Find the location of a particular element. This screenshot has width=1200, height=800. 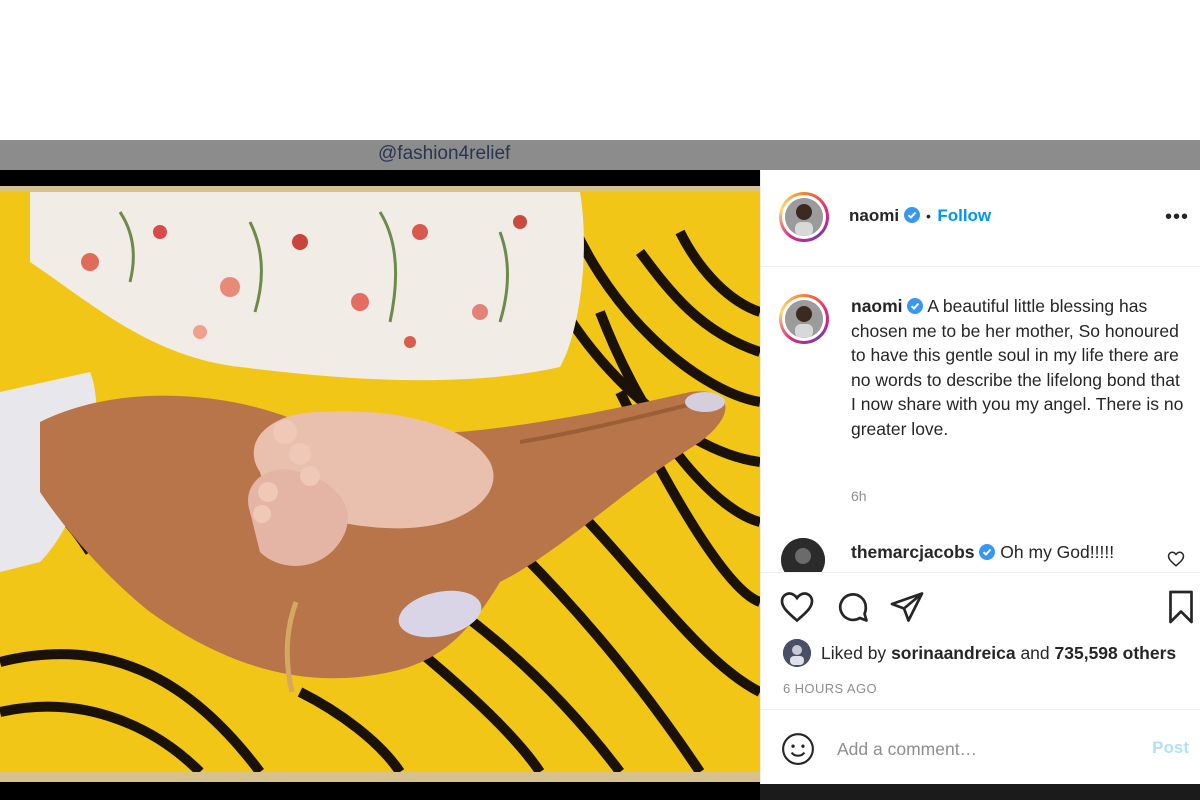

comment-heart-icon is located at coordinates (1176, 559).